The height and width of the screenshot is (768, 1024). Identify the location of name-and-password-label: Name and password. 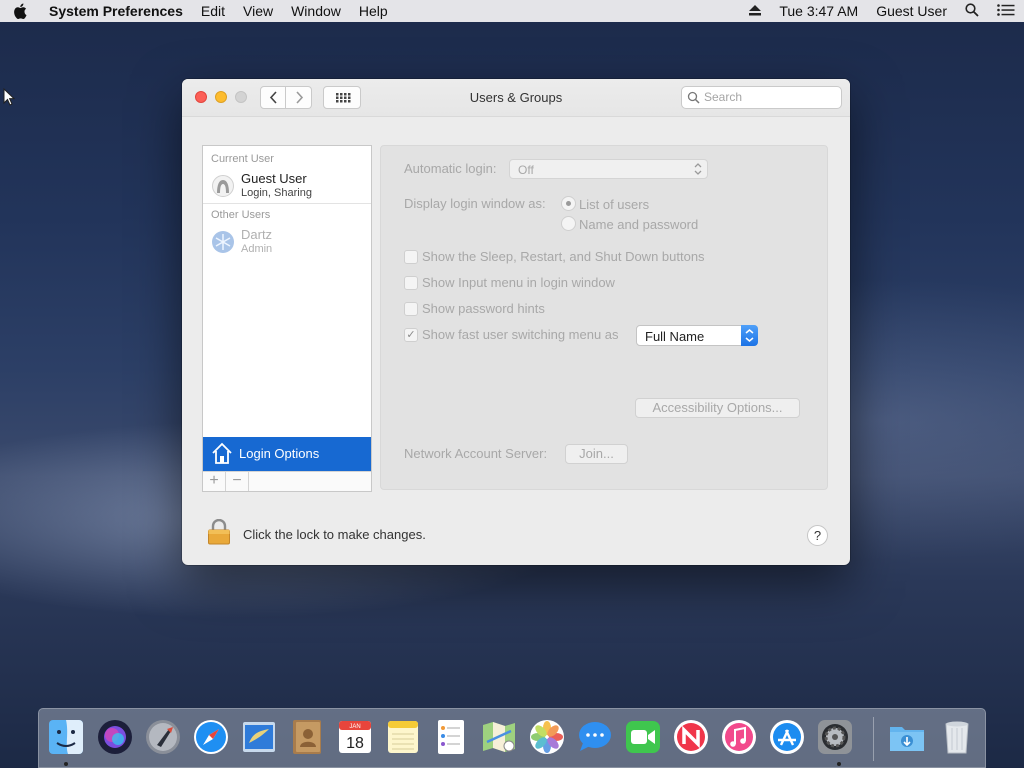
(639, 224).